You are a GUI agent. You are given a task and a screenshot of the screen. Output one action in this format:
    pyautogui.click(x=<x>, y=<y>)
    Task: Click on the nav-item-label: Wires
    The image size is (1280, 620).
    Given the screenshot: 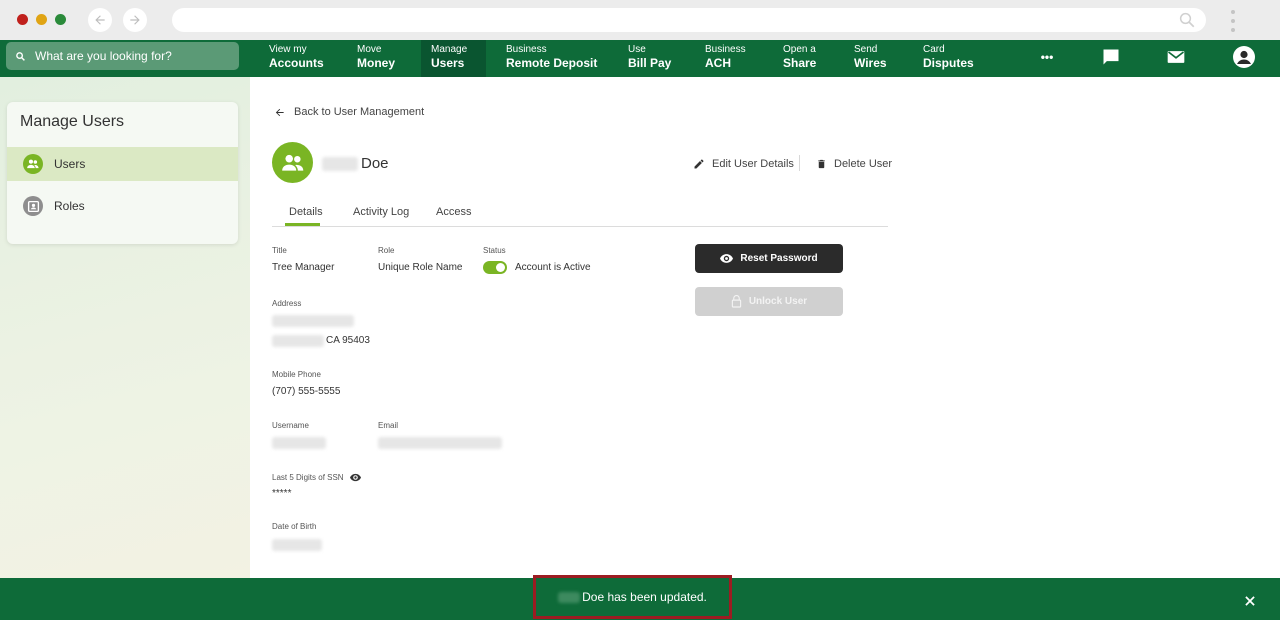 What is the action you would take?
    pyautogui.click(x=870, y=63)
    